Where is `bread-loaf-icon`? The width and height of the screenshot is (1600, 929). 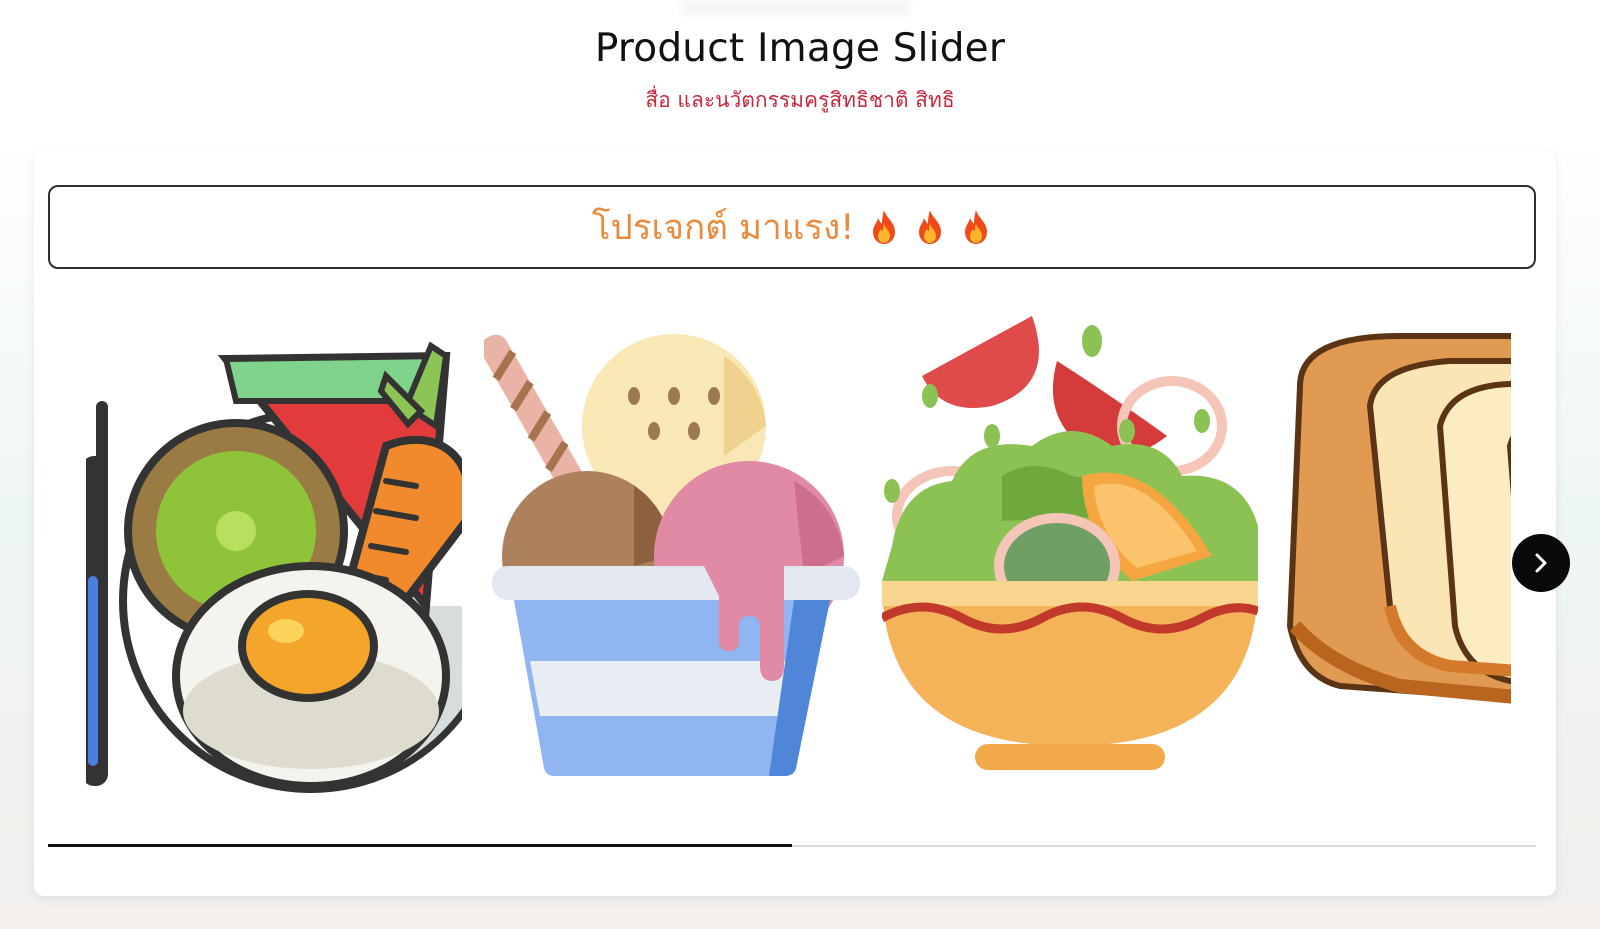 bread-loaf-icon is located at coordinates (1395, 551).